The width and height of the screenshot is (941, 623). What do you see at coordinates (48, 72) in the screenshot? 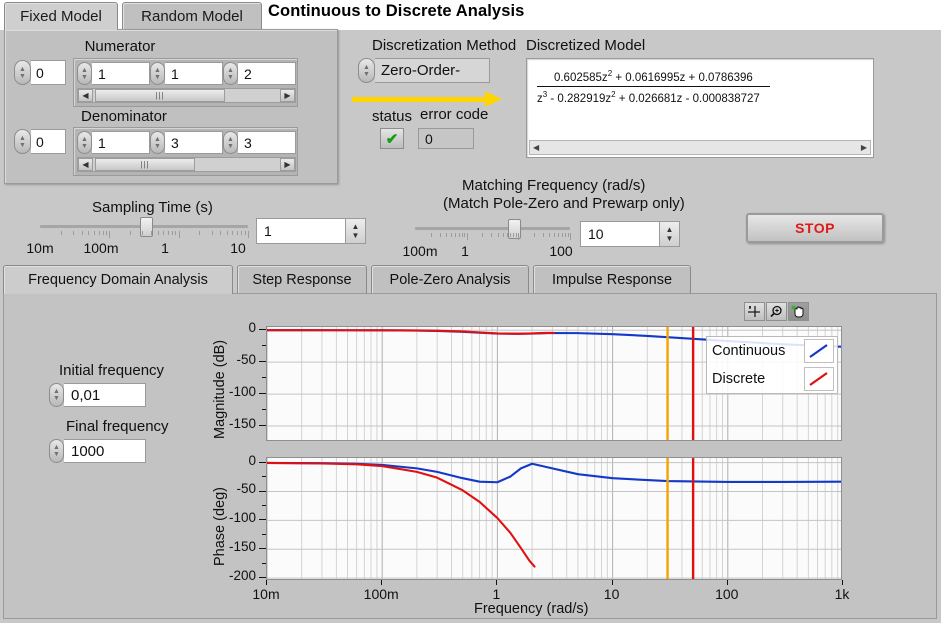
I see `numerator-index-value: 0` at bounding box center [48, 72].